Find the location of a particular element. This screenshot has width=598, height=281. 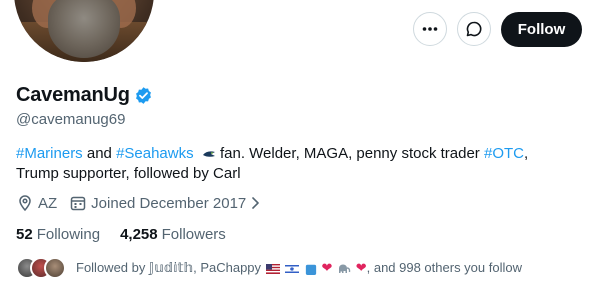

verified-badge-icon is located at coordinates (143, 95).